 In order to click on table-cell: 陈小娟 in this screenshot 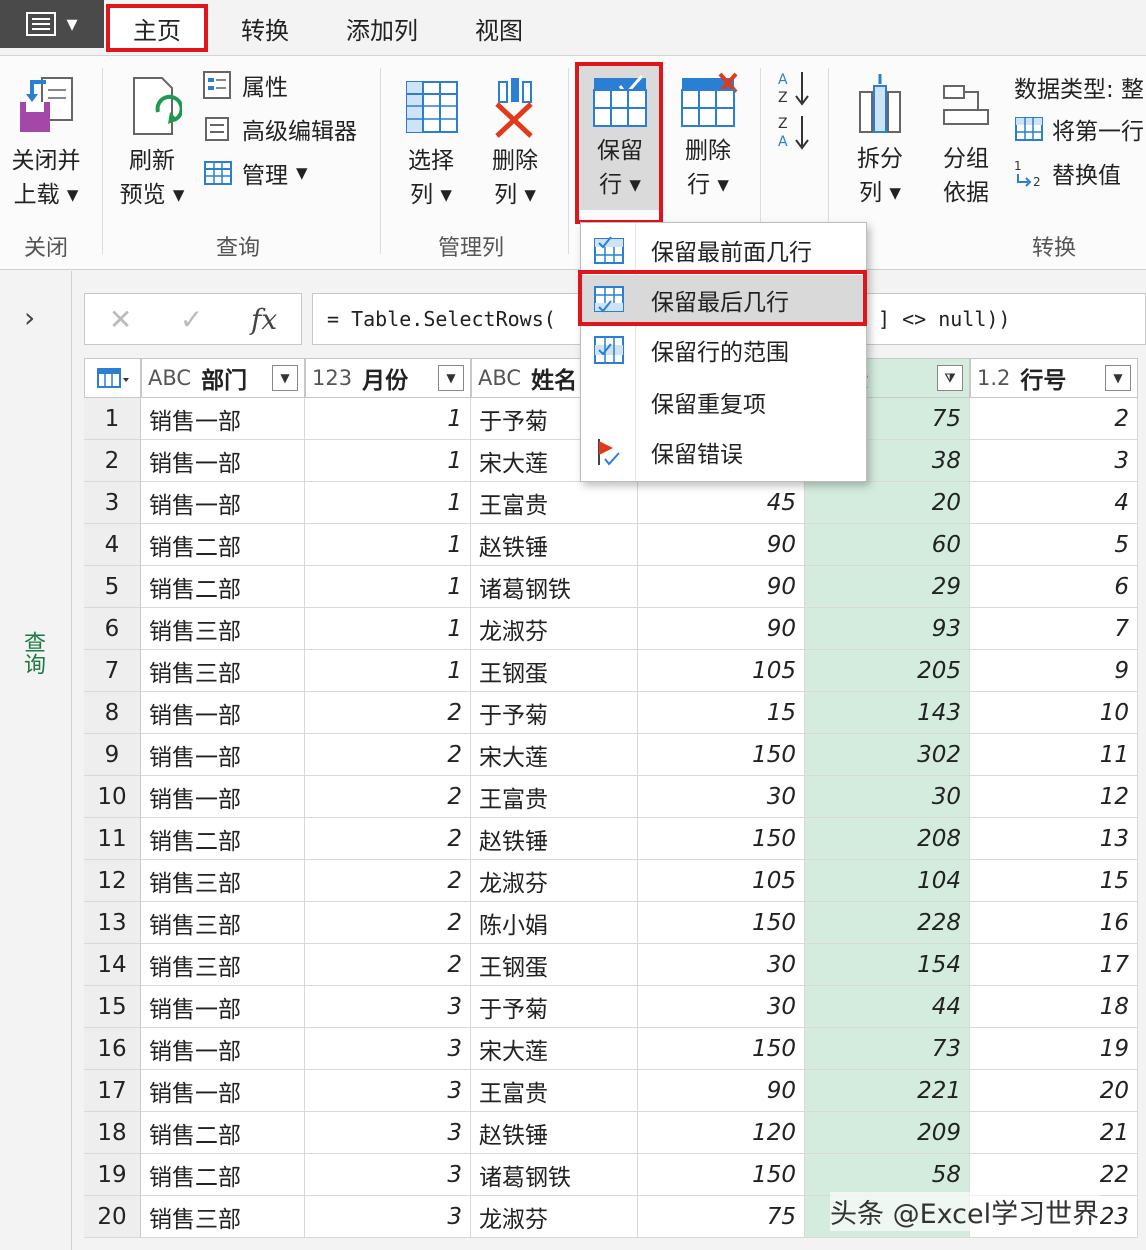, I will do `click(554, 923)`.